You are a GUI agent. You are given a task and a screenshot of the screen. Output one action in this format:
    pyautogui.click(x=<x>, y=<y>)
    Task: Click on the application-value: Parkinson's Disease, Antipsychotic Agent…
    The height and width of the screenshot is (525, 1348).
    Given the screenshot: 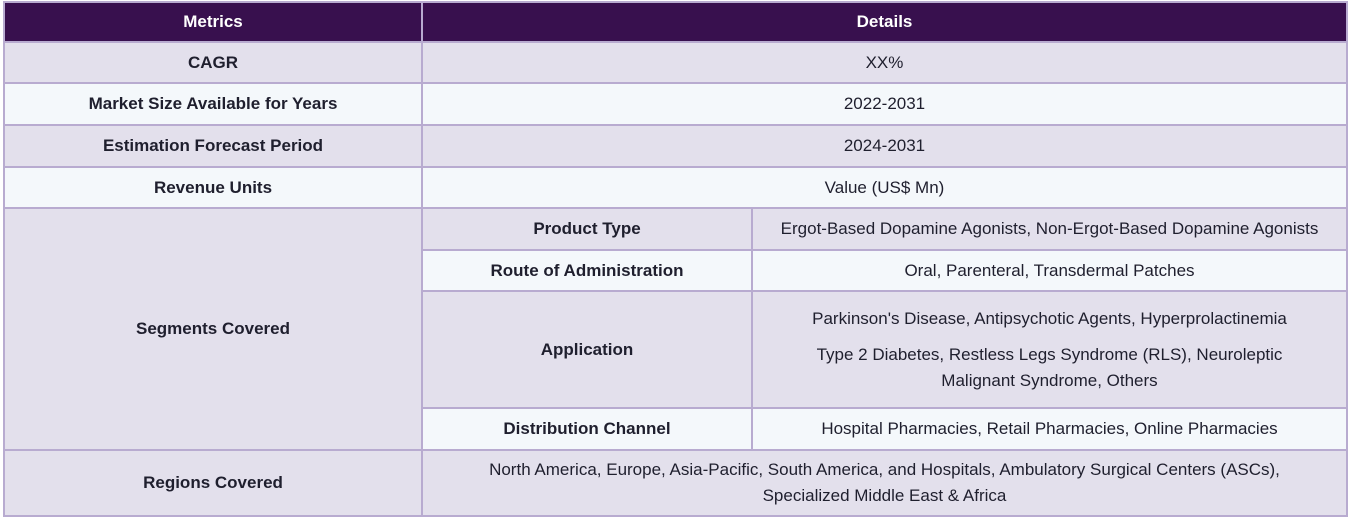 What is the action you would take?
    pyautogui.click(x=1049, y=349)
    